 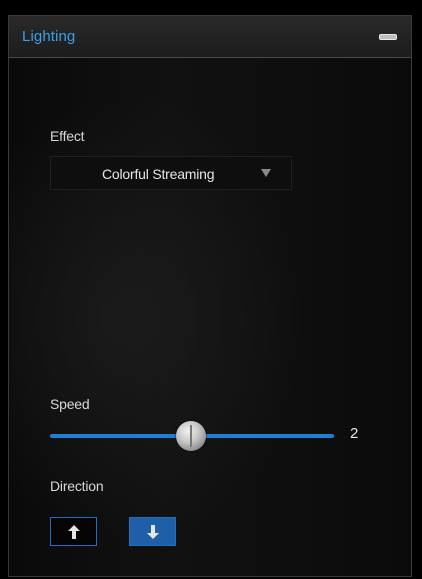 I want to click on effect-dropdown: Colorful Streaming, so click(x=171, y=173).